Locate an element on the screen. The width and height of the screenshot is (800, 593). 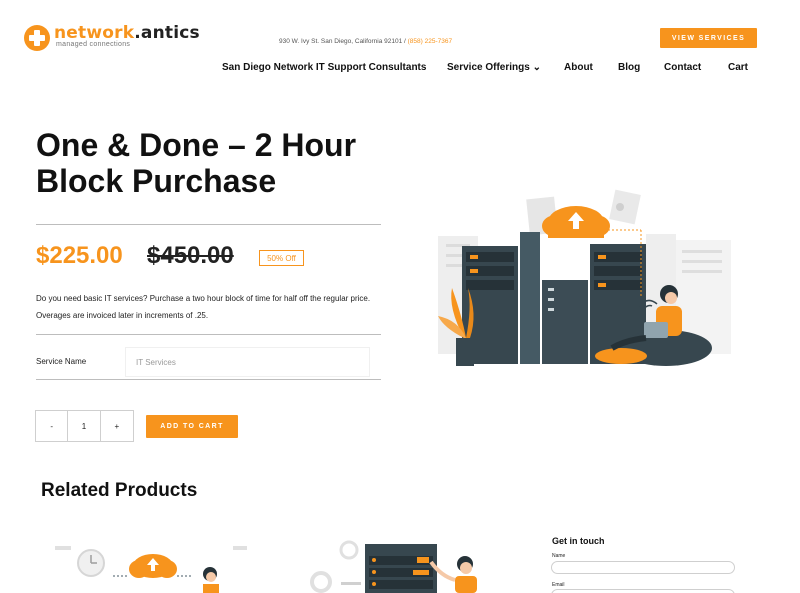
product-title: One & Done – 2 Hour Block Purchase is located at coordinates (196, 163).